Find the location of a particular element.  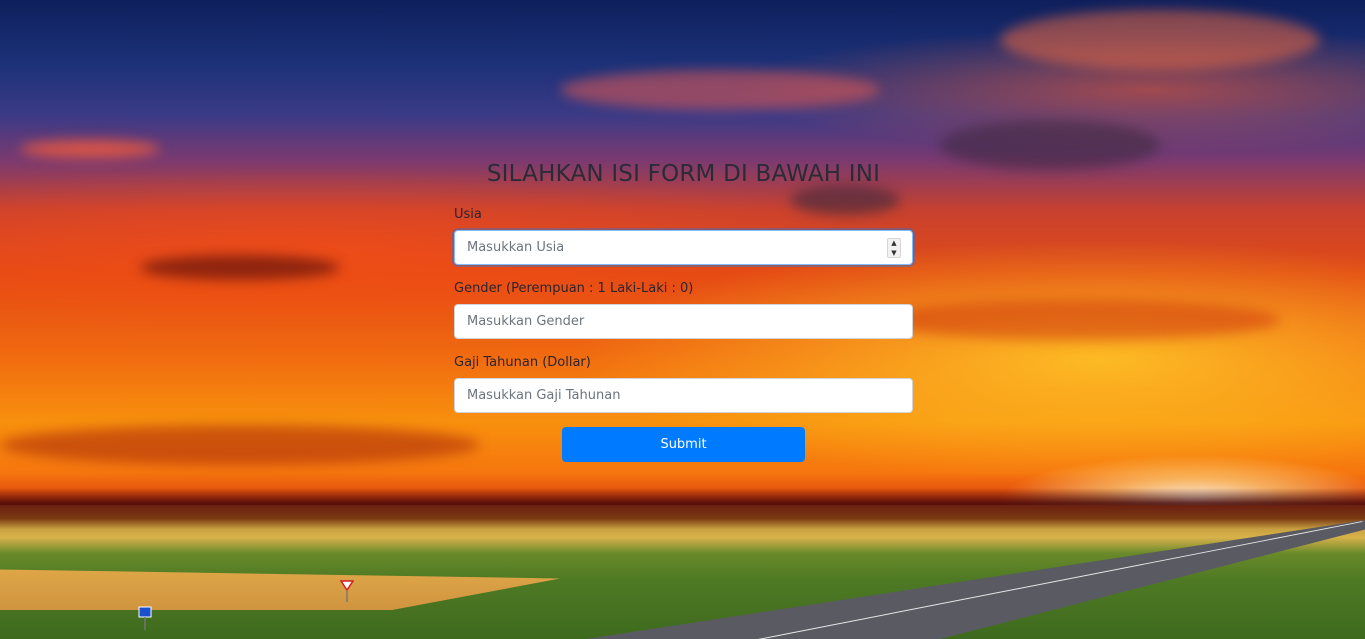

submit-row: Submit is located at coordinates (683, 444).